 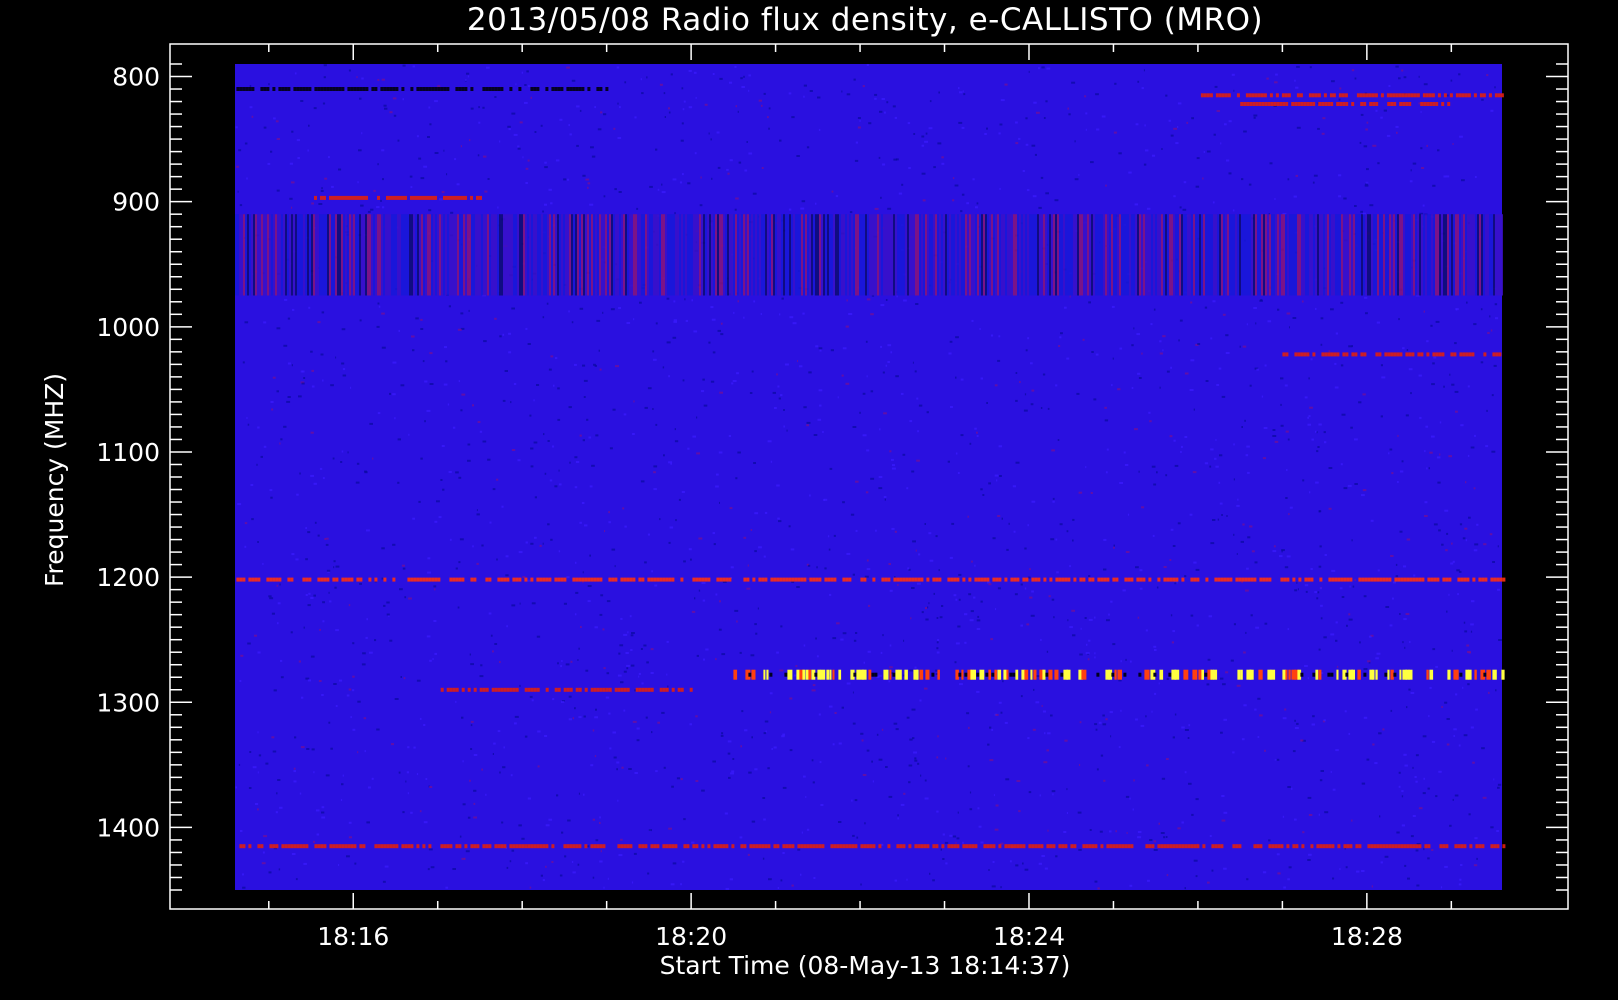 I want to click on burst-segment, so click(x=819, y=674).